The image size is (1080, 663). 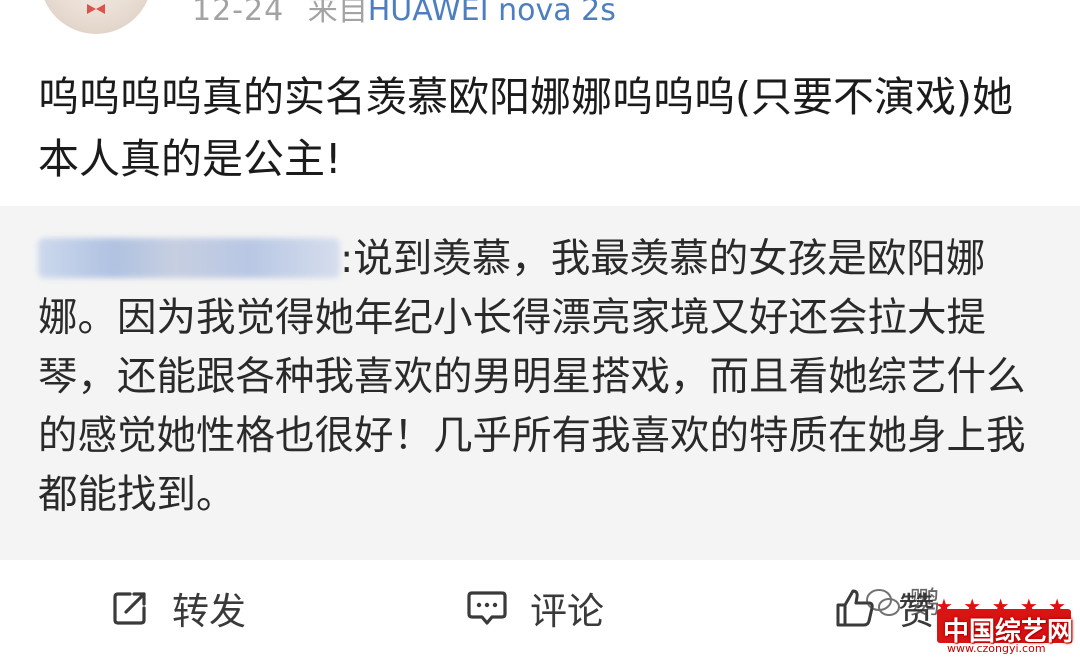 I want to click on share-external-icon, so click(x=129, y=608).